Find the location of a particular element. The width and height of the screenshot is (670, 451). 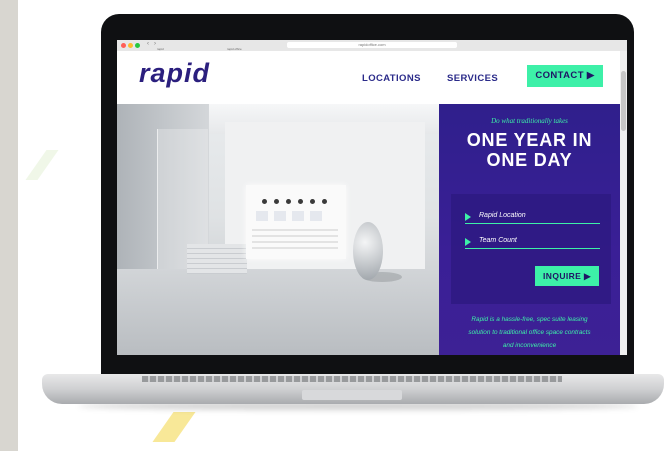

page-scrollbar is located at coordinates (623, 203).